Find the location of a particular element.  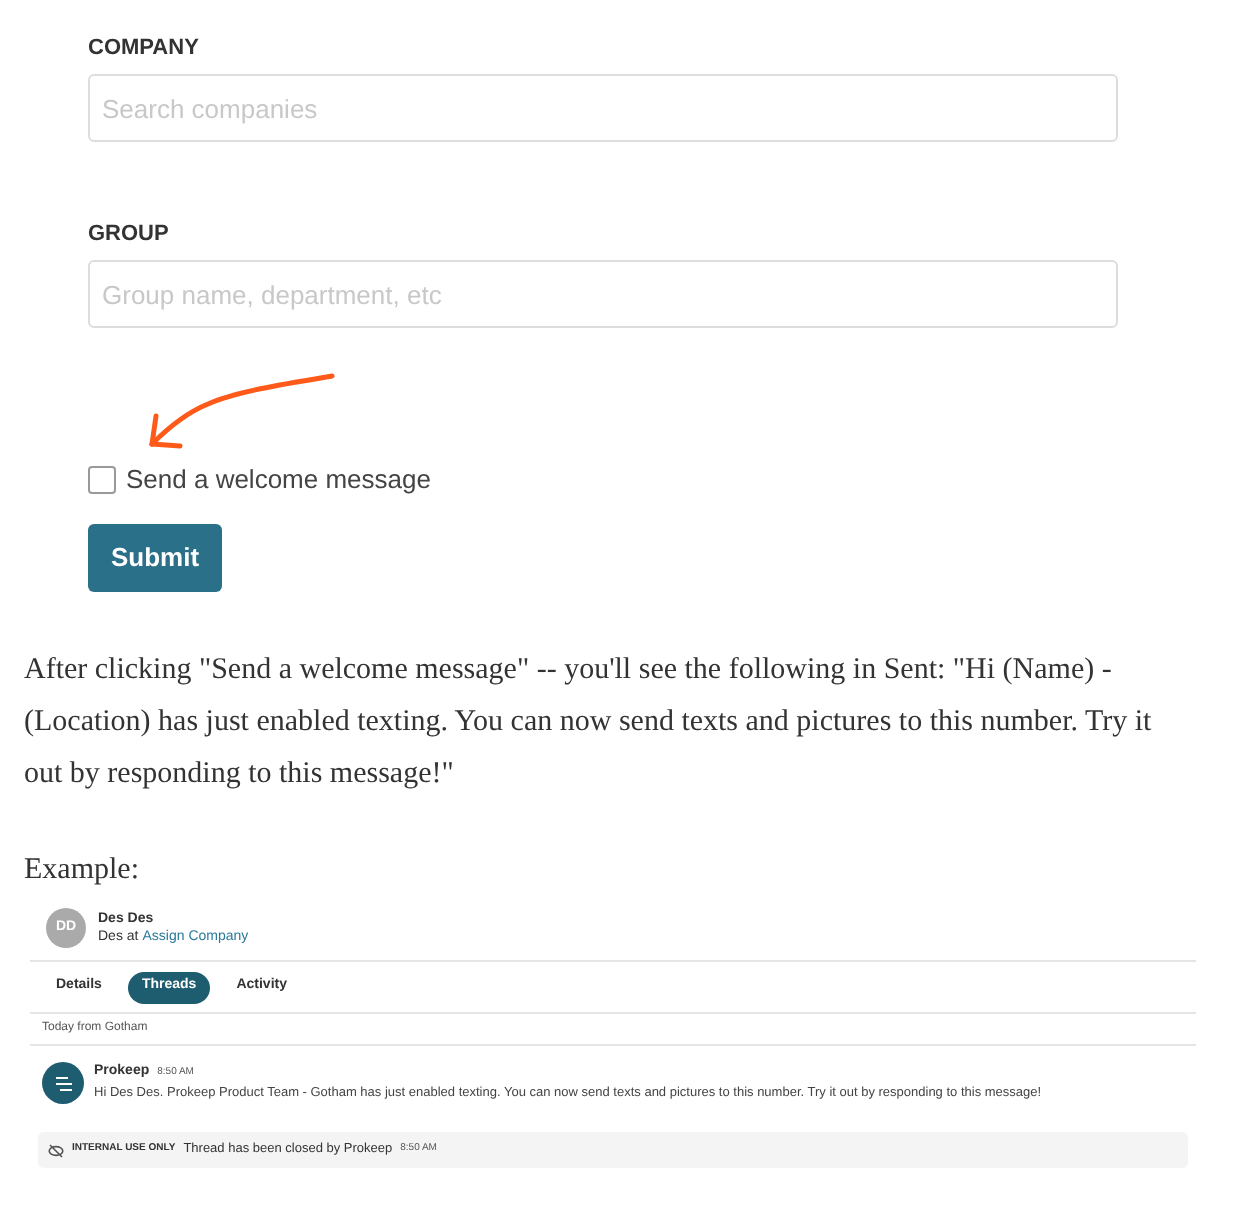

eye-slash-icon is located at coordinates (56, 1150).